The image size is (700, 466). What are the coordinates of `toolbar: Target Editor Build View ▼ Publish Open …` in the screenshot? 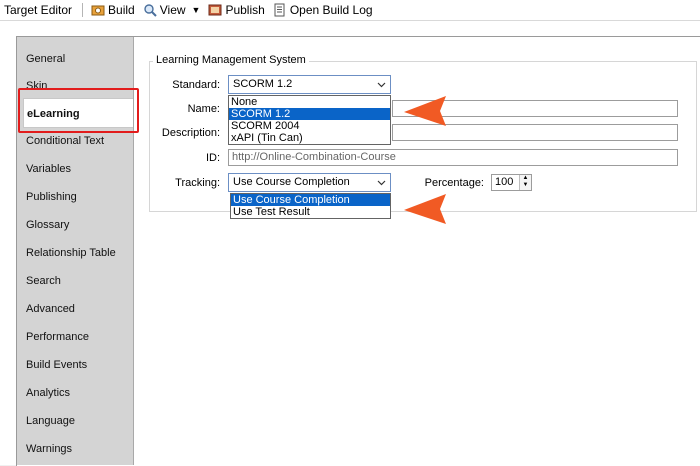 It's located at (350, 10).